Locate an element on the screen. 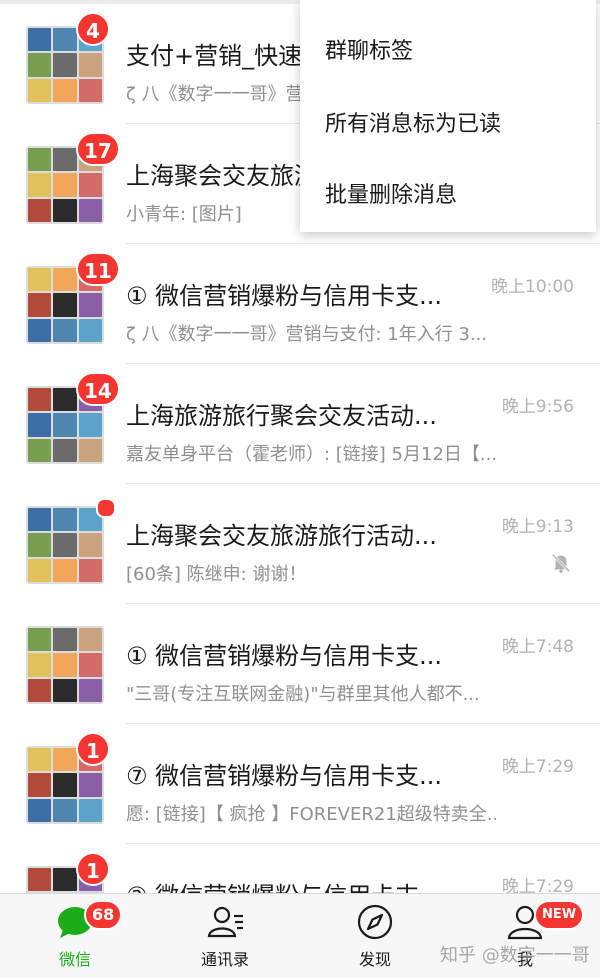 This screenshot has width=600, height=978. menu-item-group-tags: 群聊标签 is located at coordinates (448, 52).